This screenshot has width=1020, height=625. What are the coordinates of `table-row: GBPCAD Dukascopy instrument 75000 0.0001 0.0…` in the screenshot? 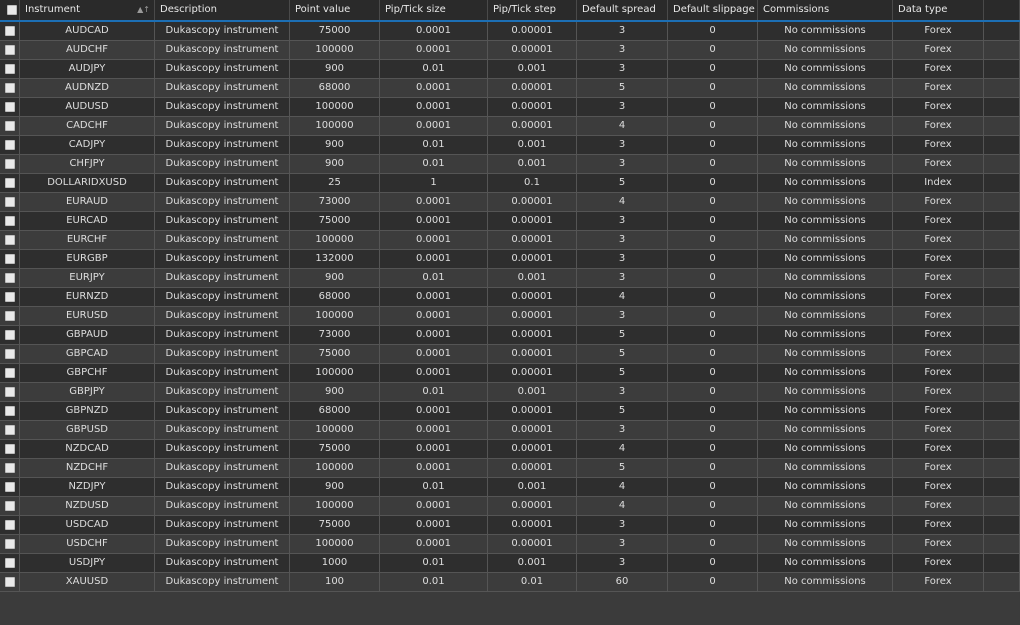 It's located at (510, 354).